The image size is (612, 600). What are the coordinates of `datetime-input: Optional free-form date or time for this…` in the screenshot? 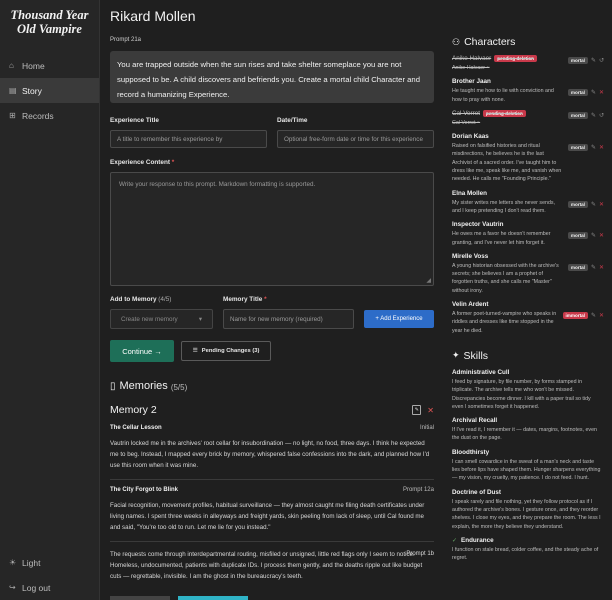 It's located at (355, 139).